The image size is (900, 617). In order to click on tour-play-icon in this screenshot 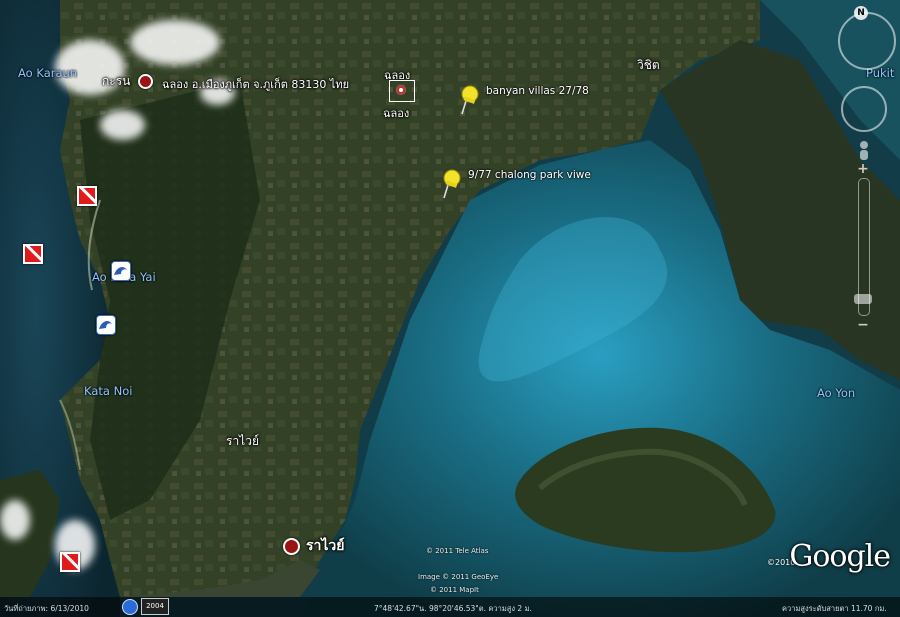, I will do `click(130, 607)`.